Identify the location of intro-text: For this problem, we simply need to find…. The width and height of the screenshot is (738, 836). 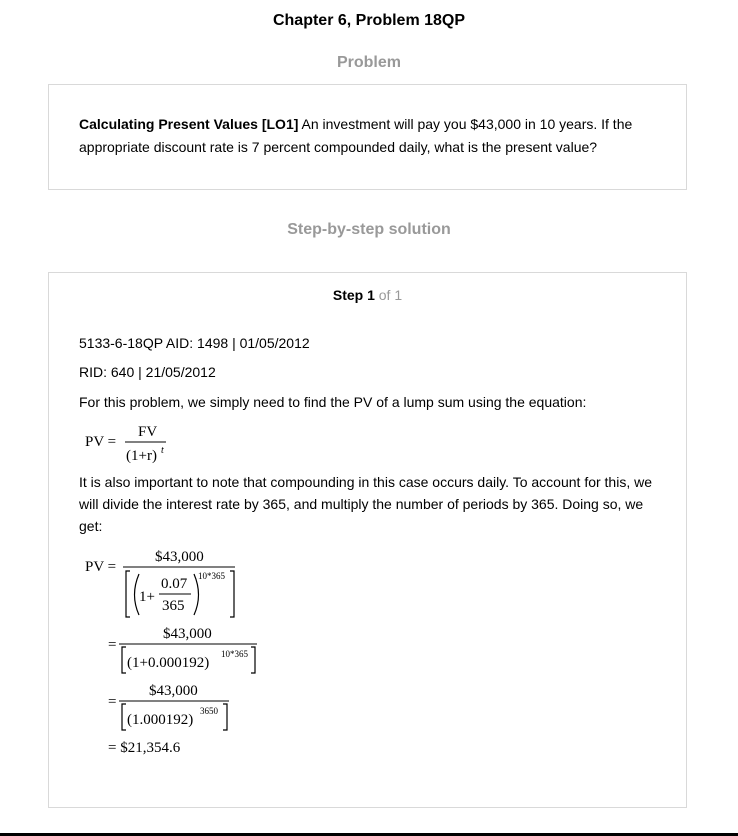
(333, 402).